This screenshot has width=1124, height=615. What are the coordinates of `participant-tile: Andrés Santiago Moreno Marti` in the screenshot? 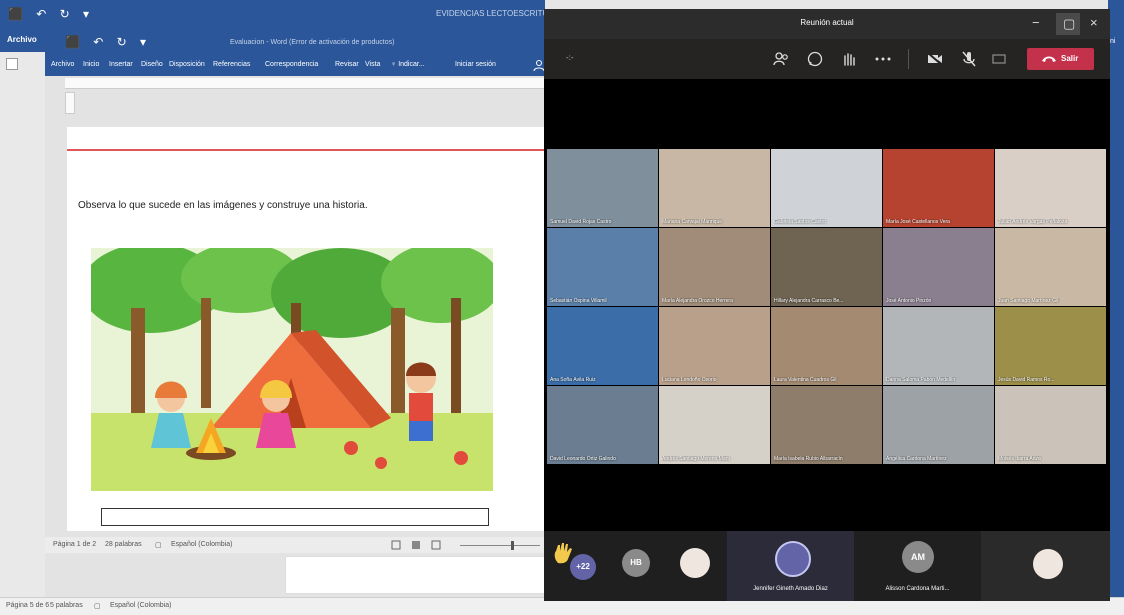 It's located at (714, 425).